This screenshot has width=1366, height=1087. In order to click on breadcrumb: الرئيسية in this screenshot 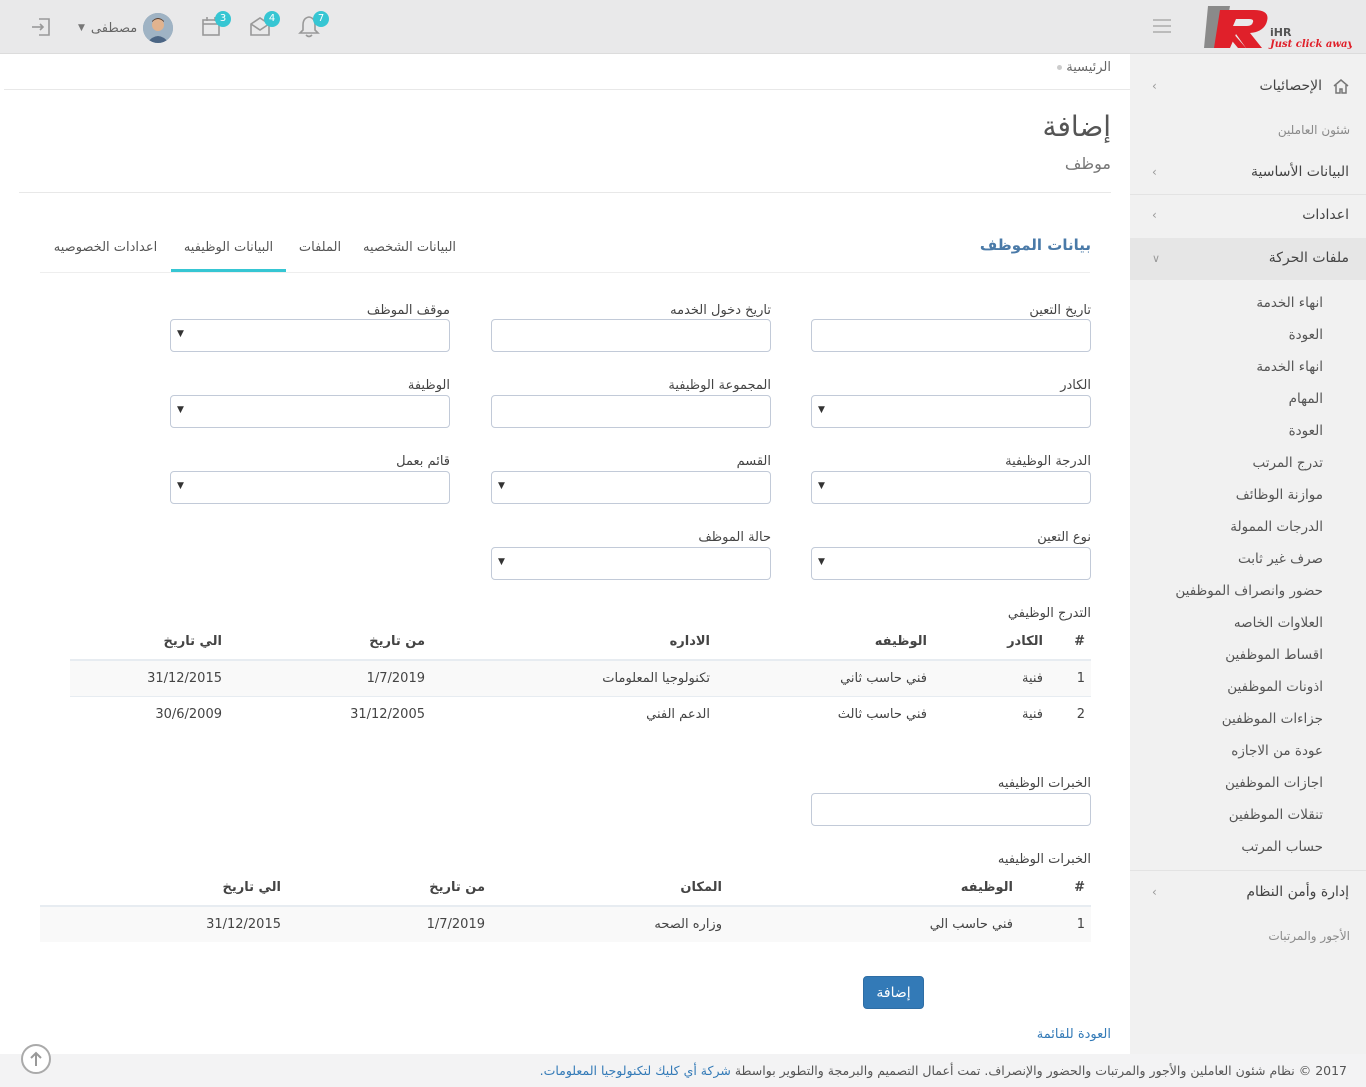, I will do `click(1080, 67)`.